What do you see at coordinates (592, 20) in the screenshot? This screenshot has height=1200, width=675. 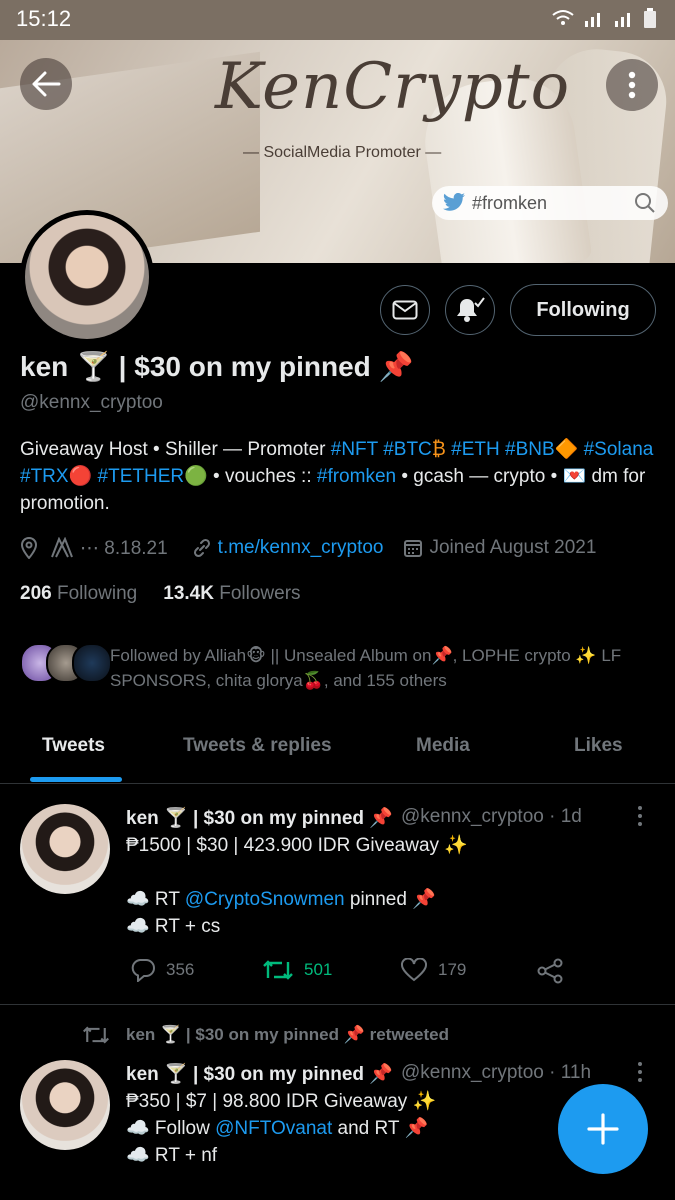 I see `signal-icon` at bounding box center [592, 20].